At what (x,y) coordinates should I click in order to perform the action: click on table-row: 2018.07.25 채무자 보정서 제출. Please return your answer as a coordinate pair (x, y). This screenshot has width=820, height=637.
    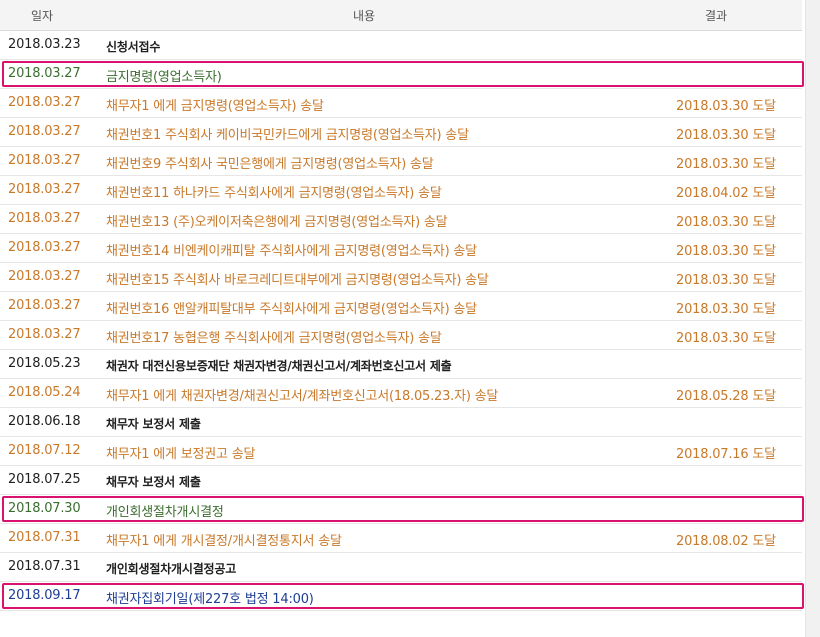
    Looking at the image, I should click on (401, 480).